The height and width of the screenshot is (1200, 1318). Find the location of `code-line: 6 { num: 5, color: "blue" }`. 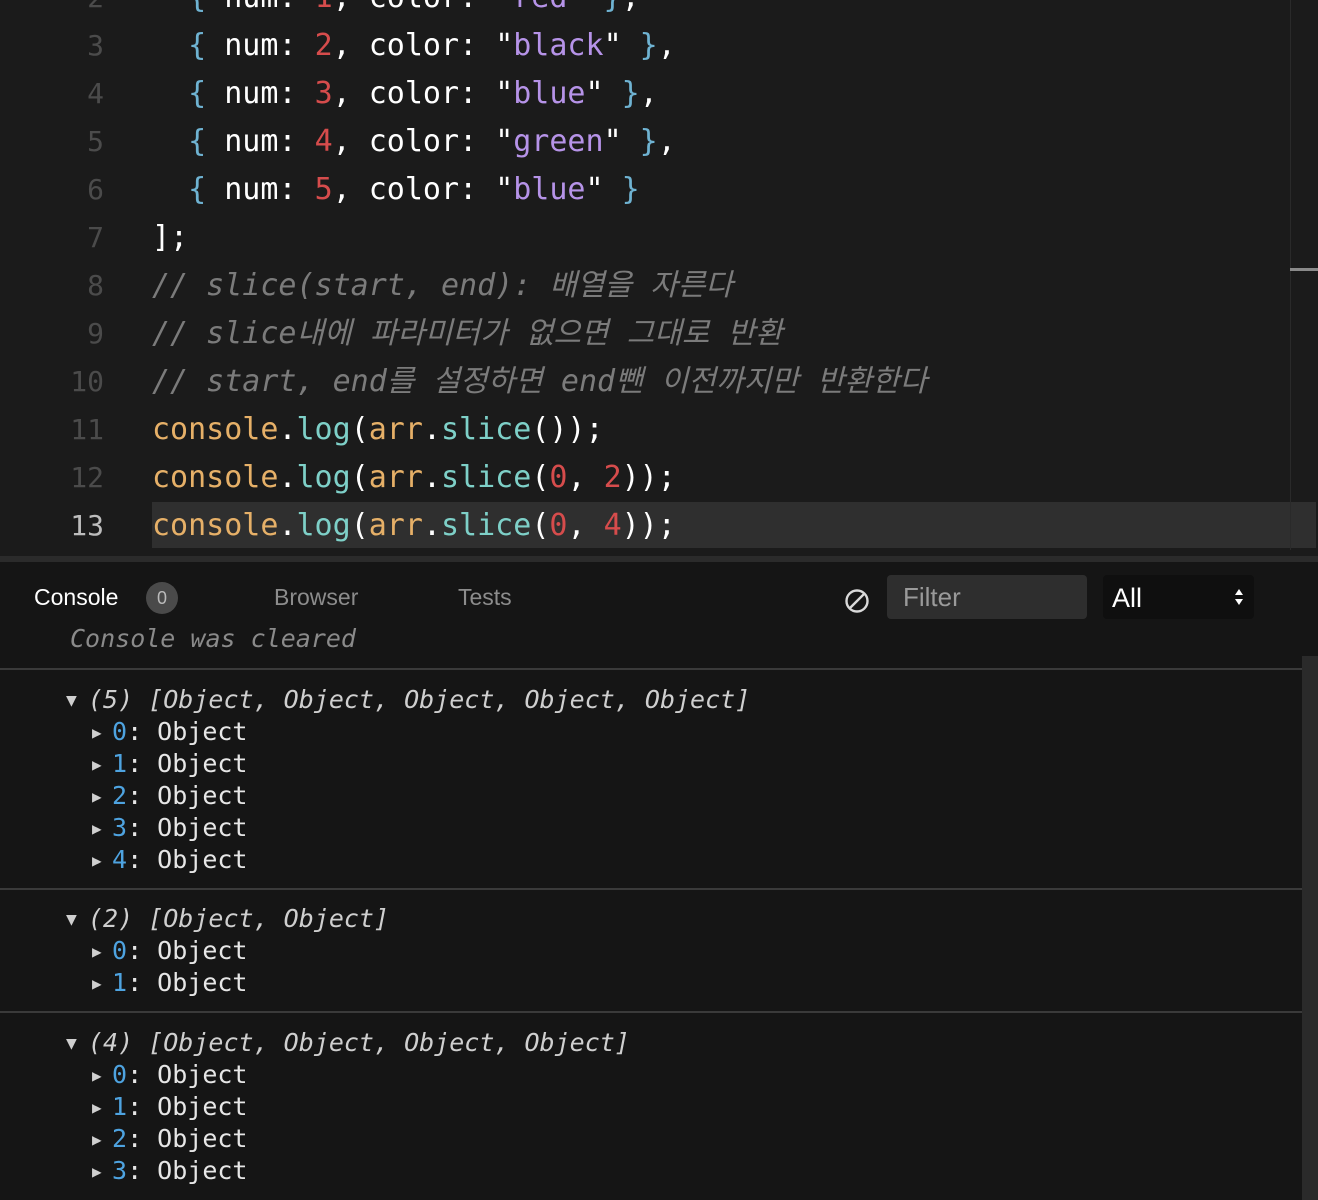

code-line: 6 { num: 5, color: "blue" } is located at coordinates (659, 190).